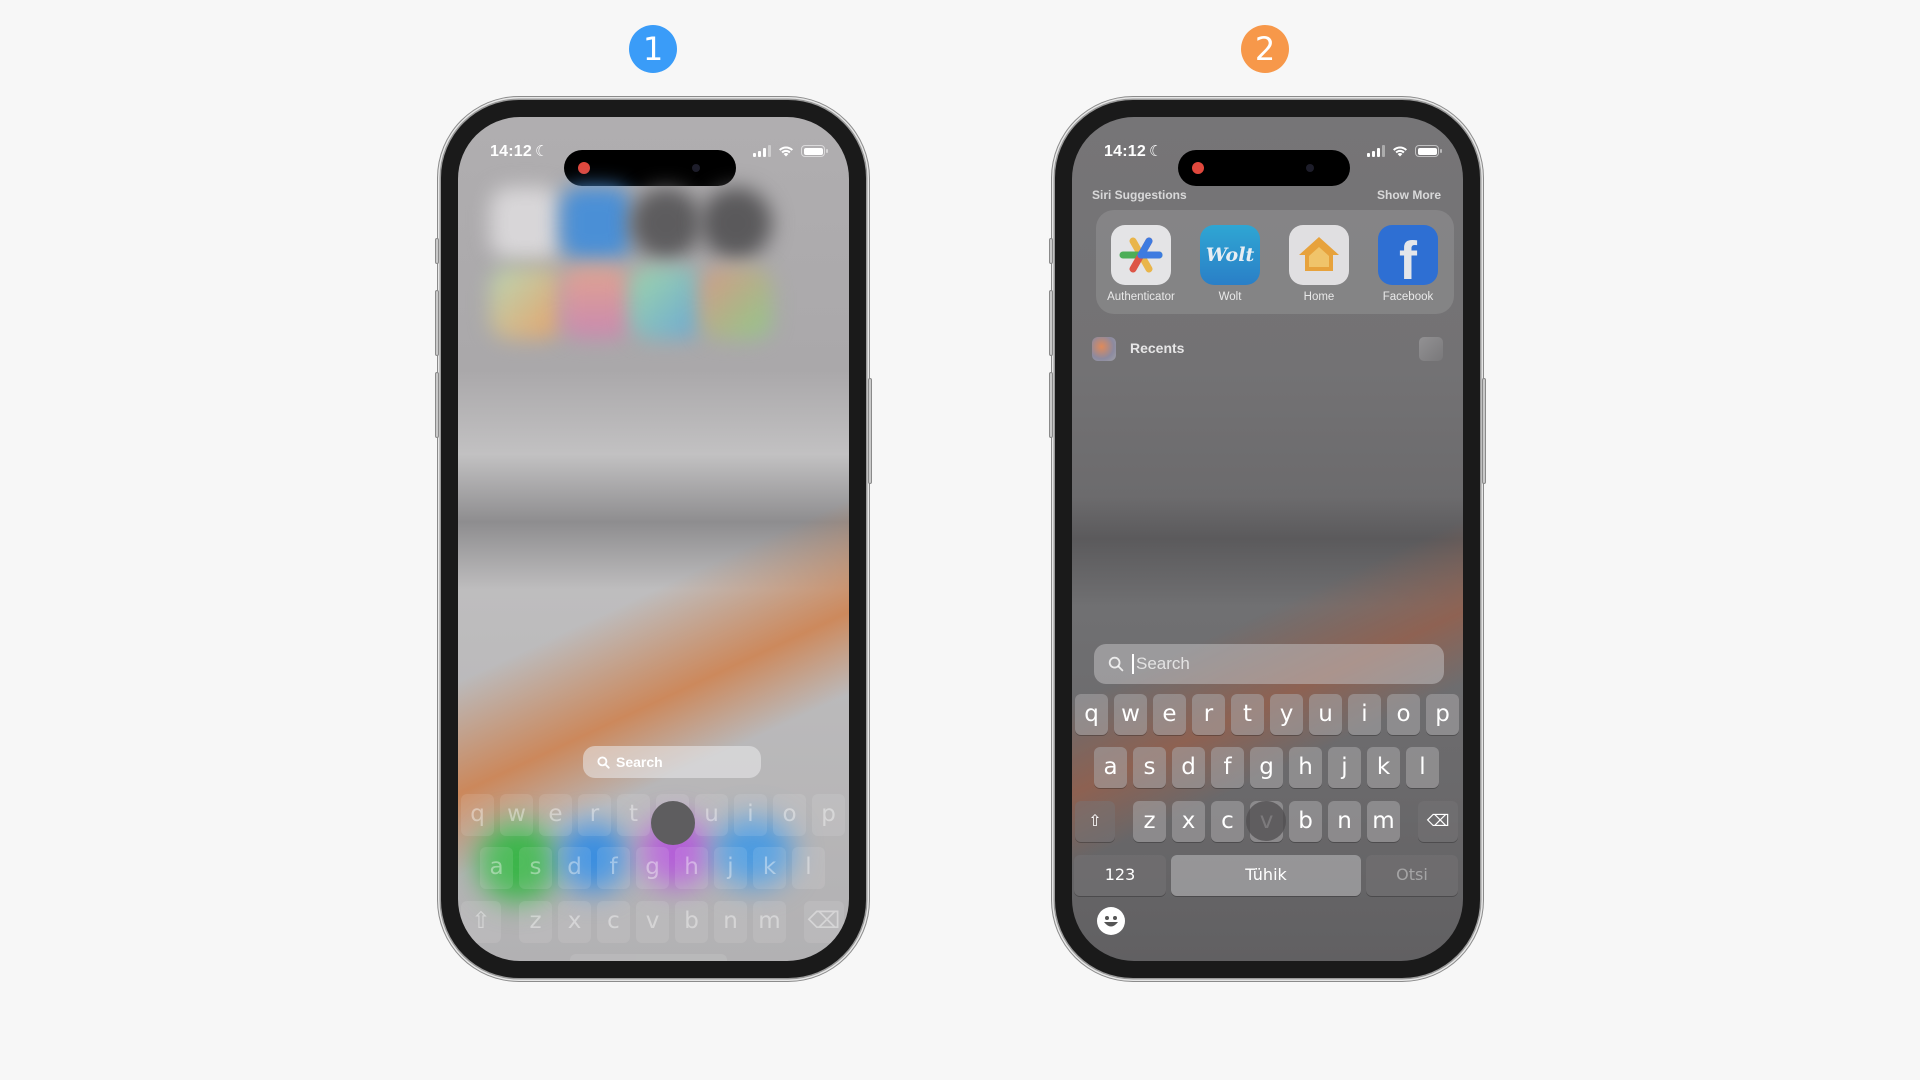 This screenshot has width=1920, height=1080. I want to click on app-label: Home, so click(1319, 297).